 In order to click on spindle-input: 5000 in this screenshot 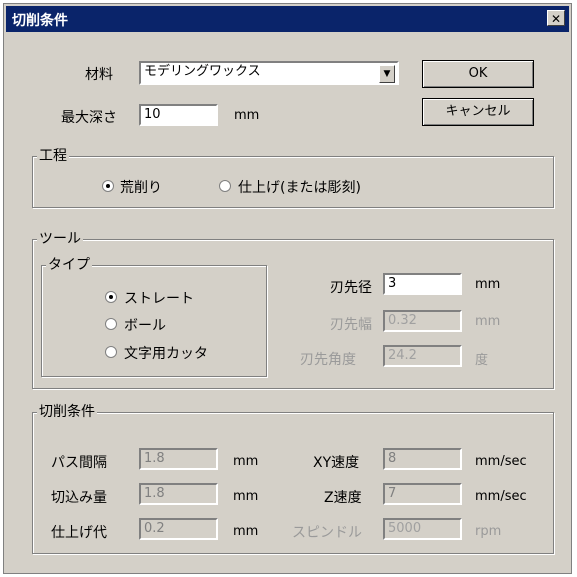, I will do `click(422, 529)`.